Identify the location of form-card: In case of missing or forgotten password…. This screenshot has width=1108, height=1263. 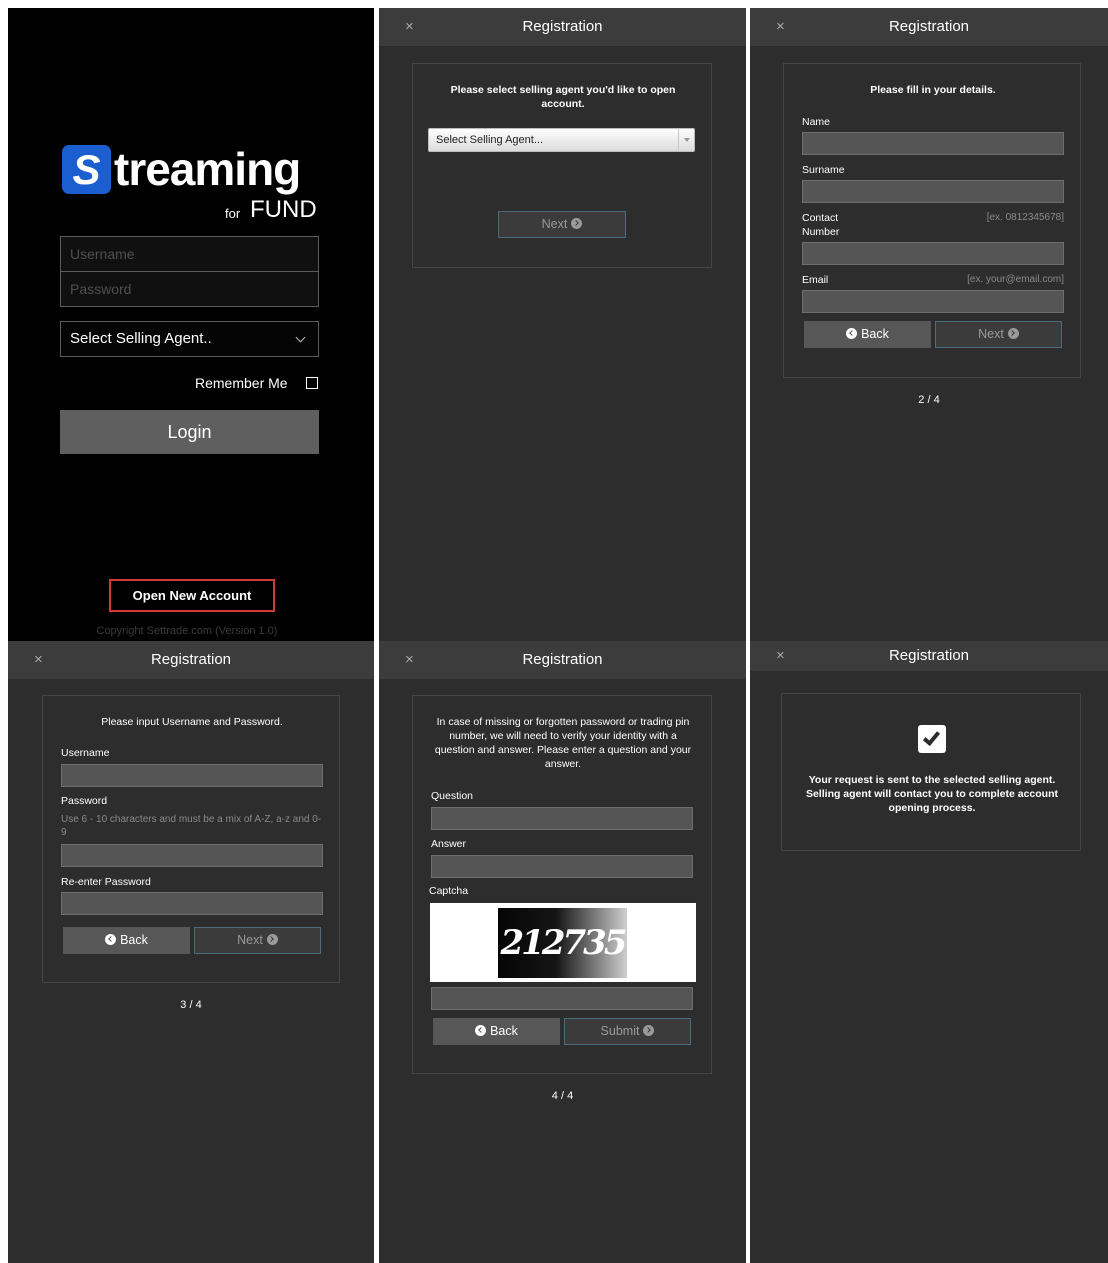
(562, 884).